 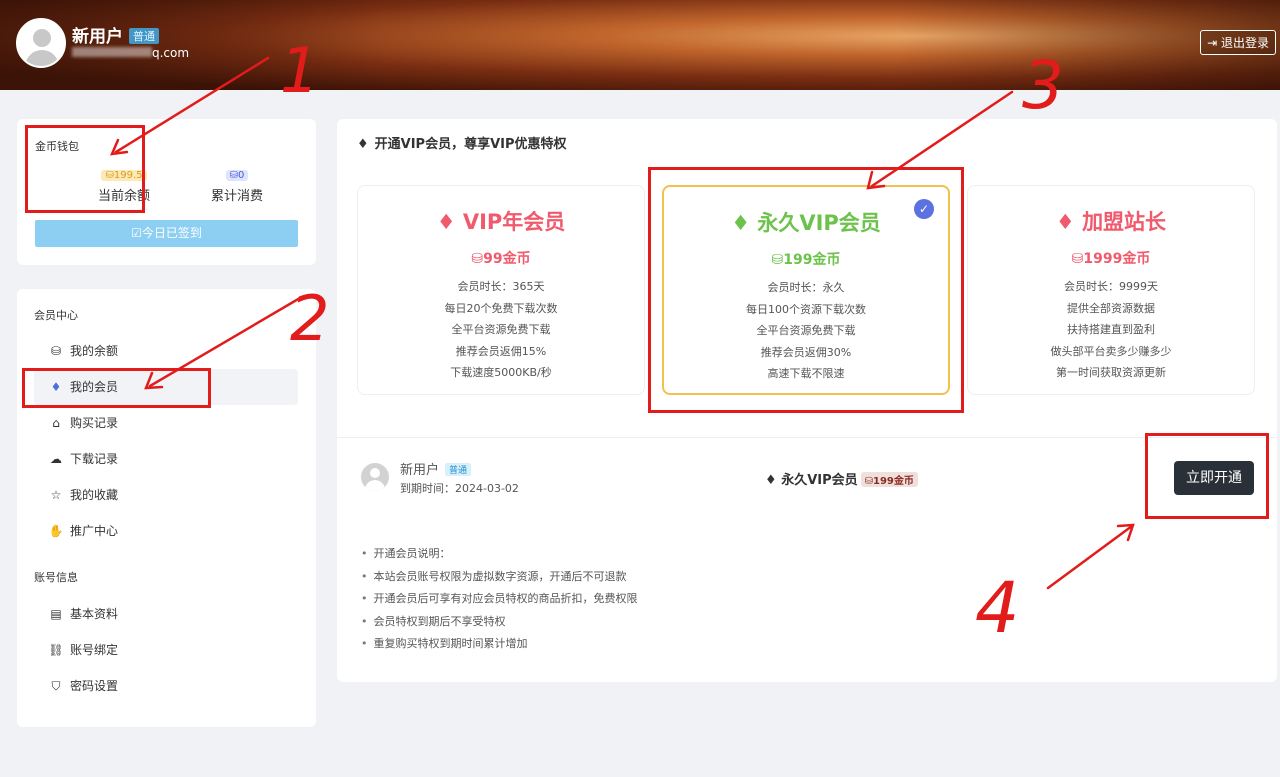 What do you see at coordinates (166, 686) in the screenshot?
I see `sidebar-item-password: ⛉ 密码设置` at bounding box center [166, 686].